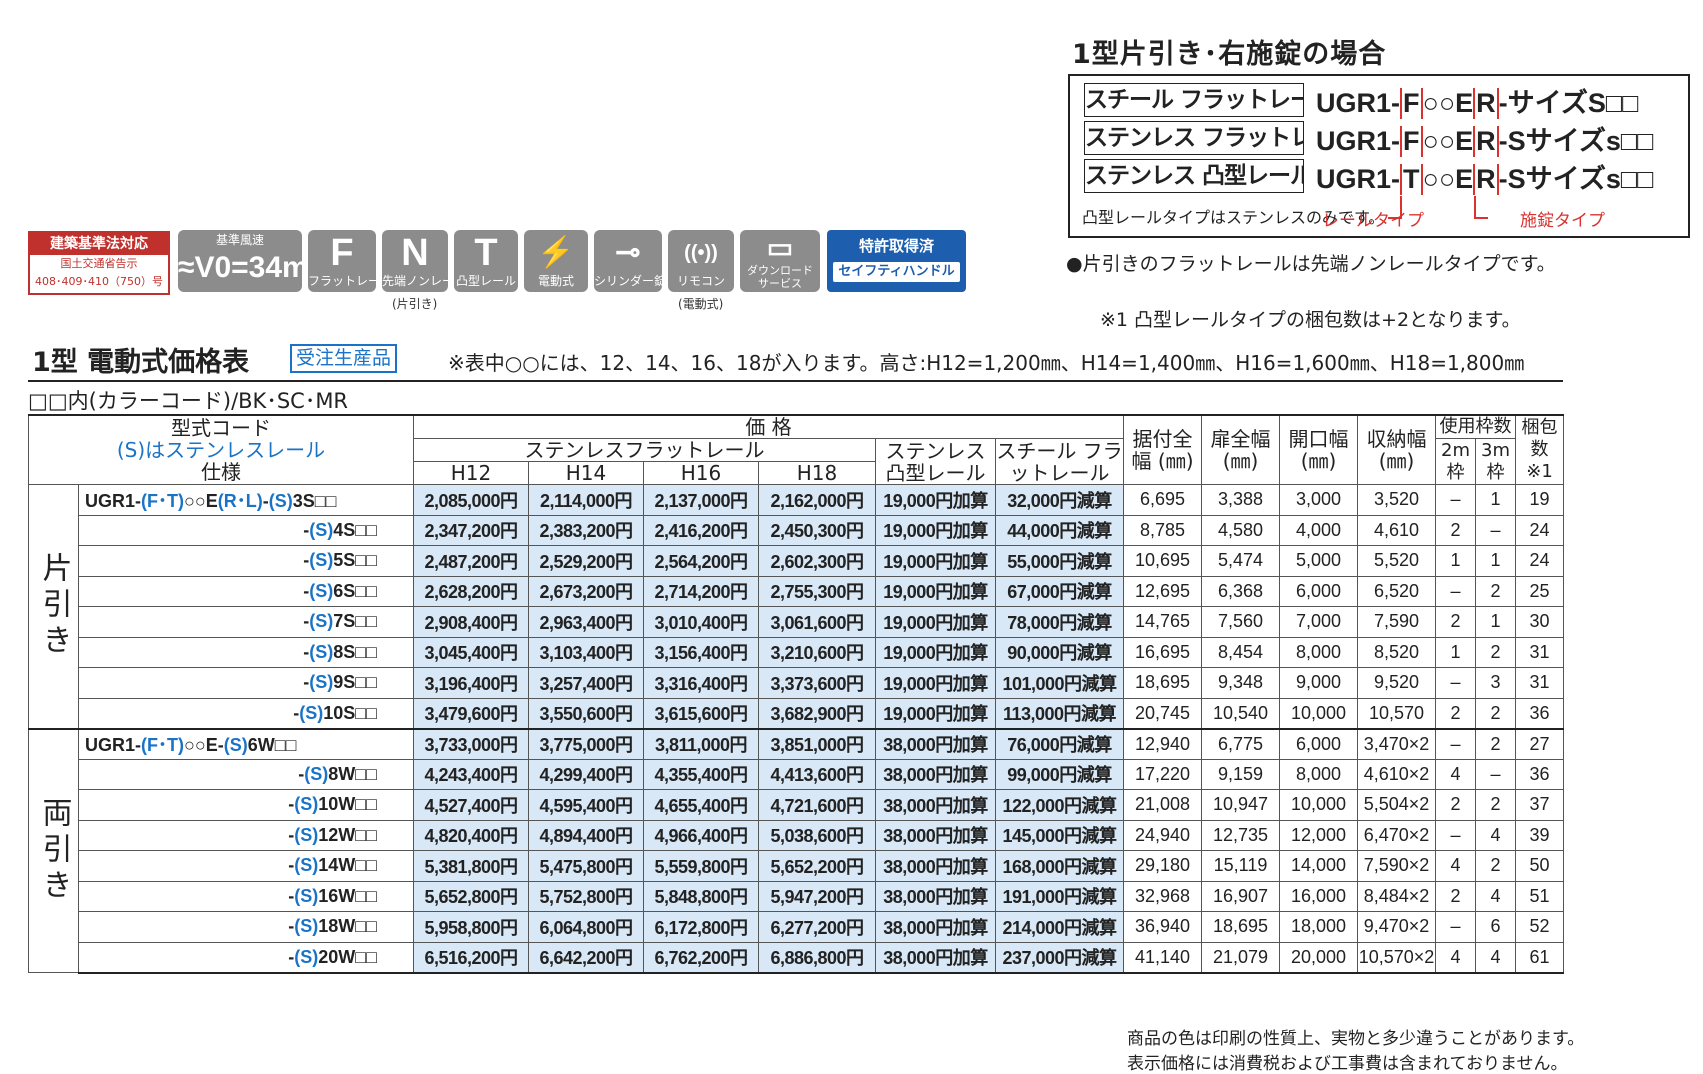  I want to click on steel-adjustment: 122,000円減算, so click(1059, 805).